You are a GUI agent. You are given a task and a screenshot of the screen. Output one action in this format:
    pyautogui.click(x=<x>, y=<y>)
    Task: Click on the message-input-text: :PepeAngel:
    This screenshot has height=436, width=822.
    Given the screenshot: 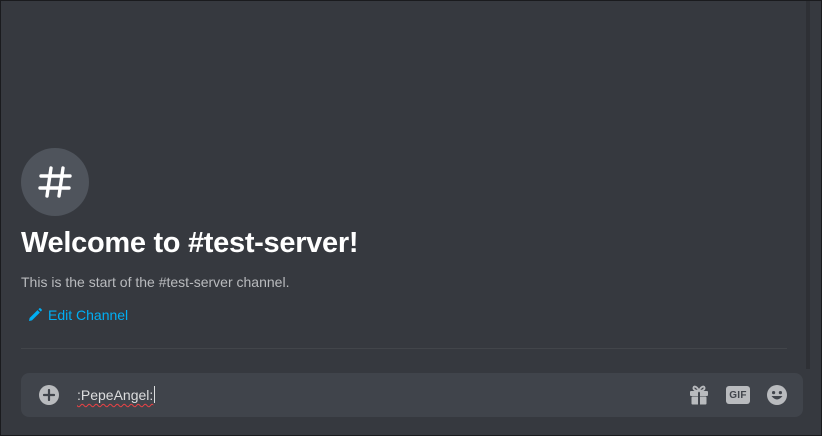 What is the action you would take?
    pyautogui.click(x=115, y=395)
    